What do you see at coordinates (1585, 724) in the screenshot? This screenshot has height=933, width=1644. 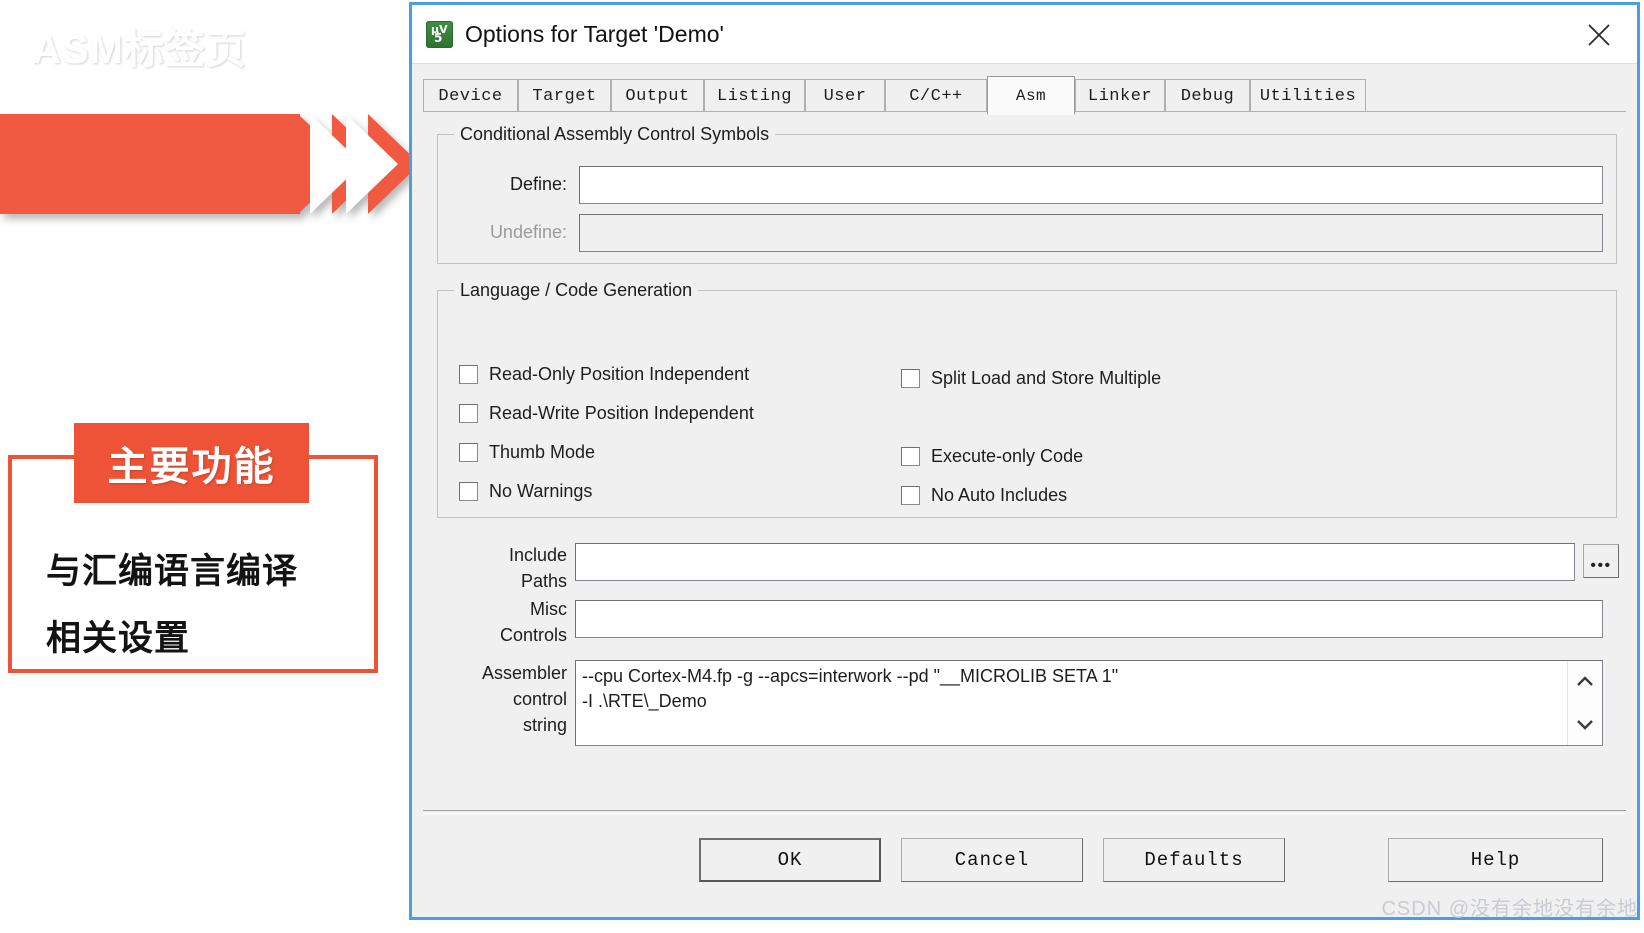 I see `chevron-down-icon` at bounding box center [1585, 724].